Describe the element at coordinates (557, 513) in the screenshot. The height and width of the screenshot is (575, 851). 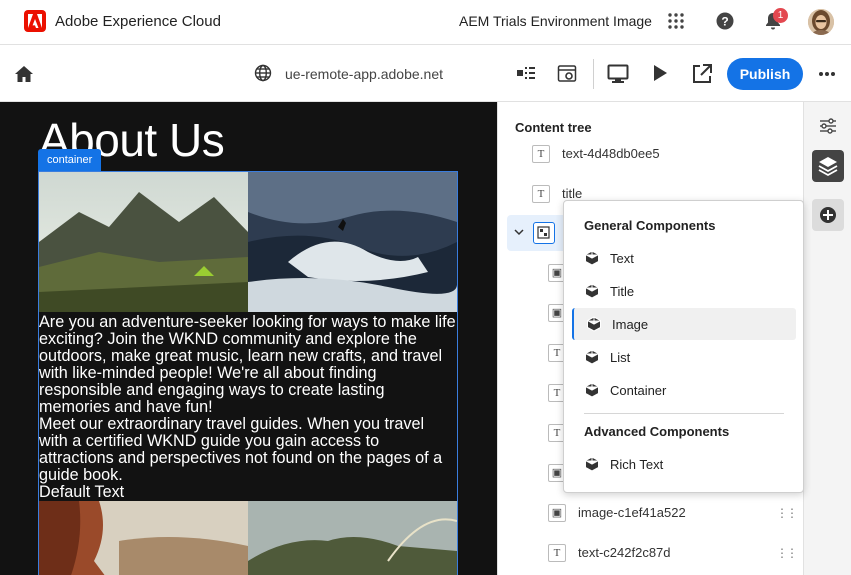
I see `image-icon: ▣` at that location.